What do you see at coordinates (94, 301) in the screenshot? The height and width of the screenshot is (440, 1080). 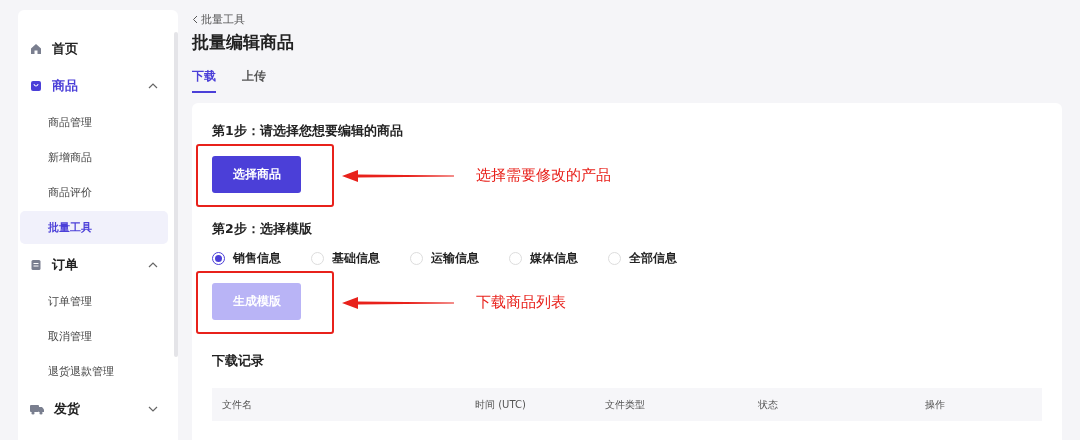 I see `sidebar-subitem: 订单管理` at bounding box center [94, 301].